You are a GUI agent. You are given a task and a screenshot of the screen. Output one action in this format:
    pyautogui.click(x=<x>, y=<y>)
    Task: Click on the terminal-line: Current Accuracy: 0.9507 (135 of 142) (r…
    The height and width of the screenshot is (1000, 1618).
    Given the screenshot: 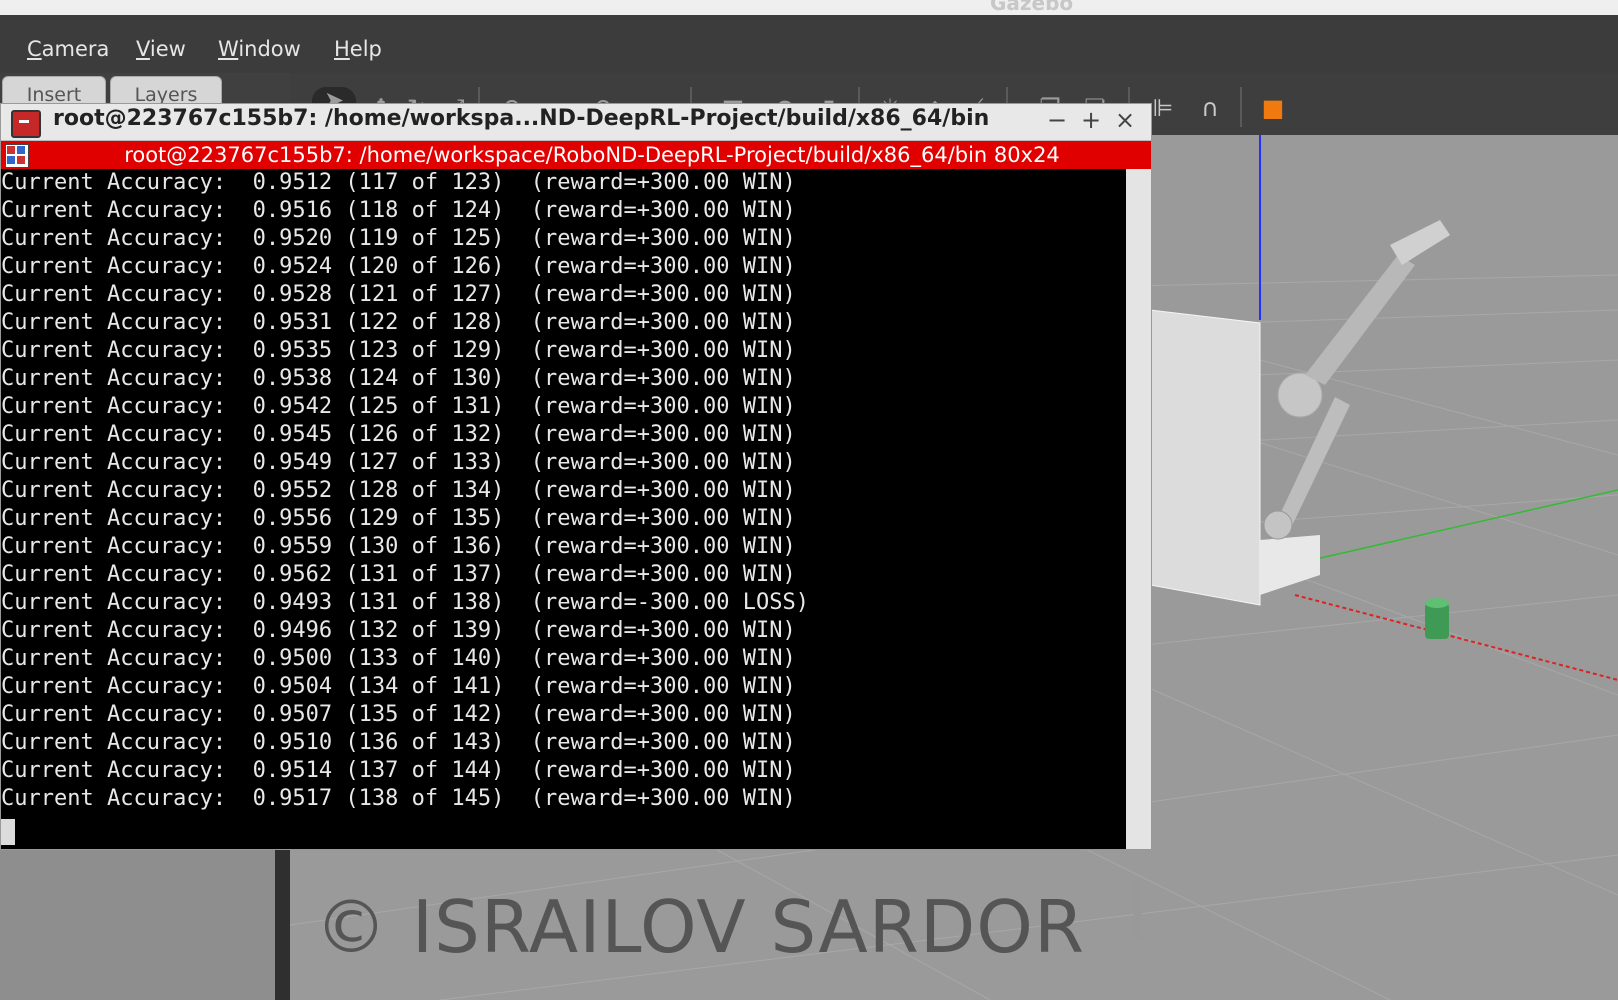 What is the action you would take?
    pyautogui.click(x=398, y=714)
    